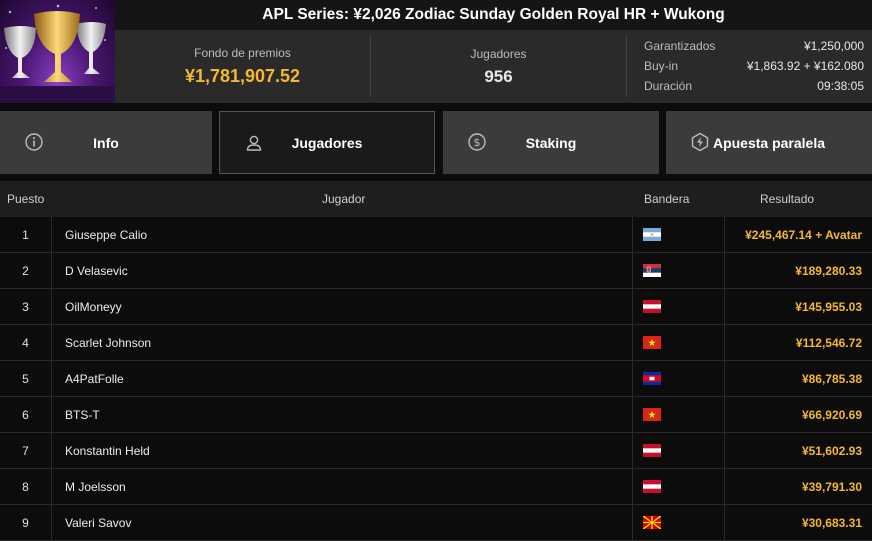  I want to click on row-result: ¥51,602.93, so click(831, 450).